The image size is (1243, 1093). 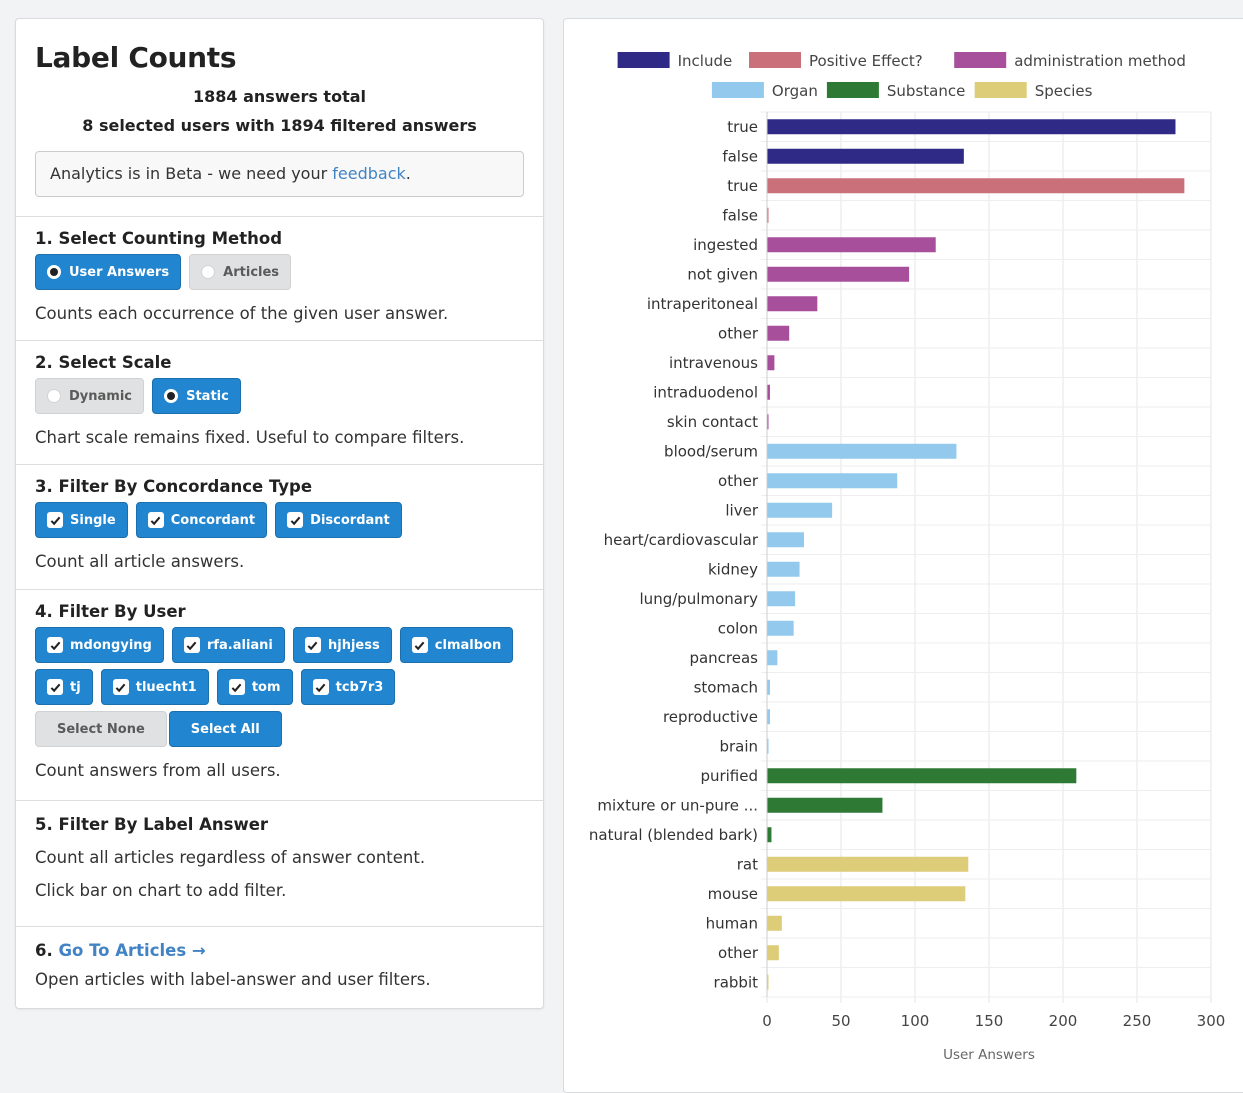 I want to click on dynamic-label: Dynamic, so click(x=101, y=396).